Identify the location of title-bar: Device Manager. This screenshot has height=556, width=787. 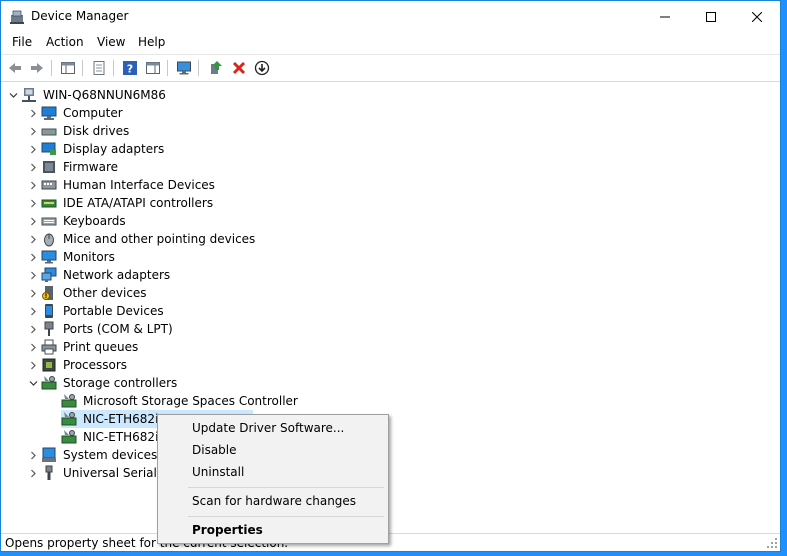
(390, 16).